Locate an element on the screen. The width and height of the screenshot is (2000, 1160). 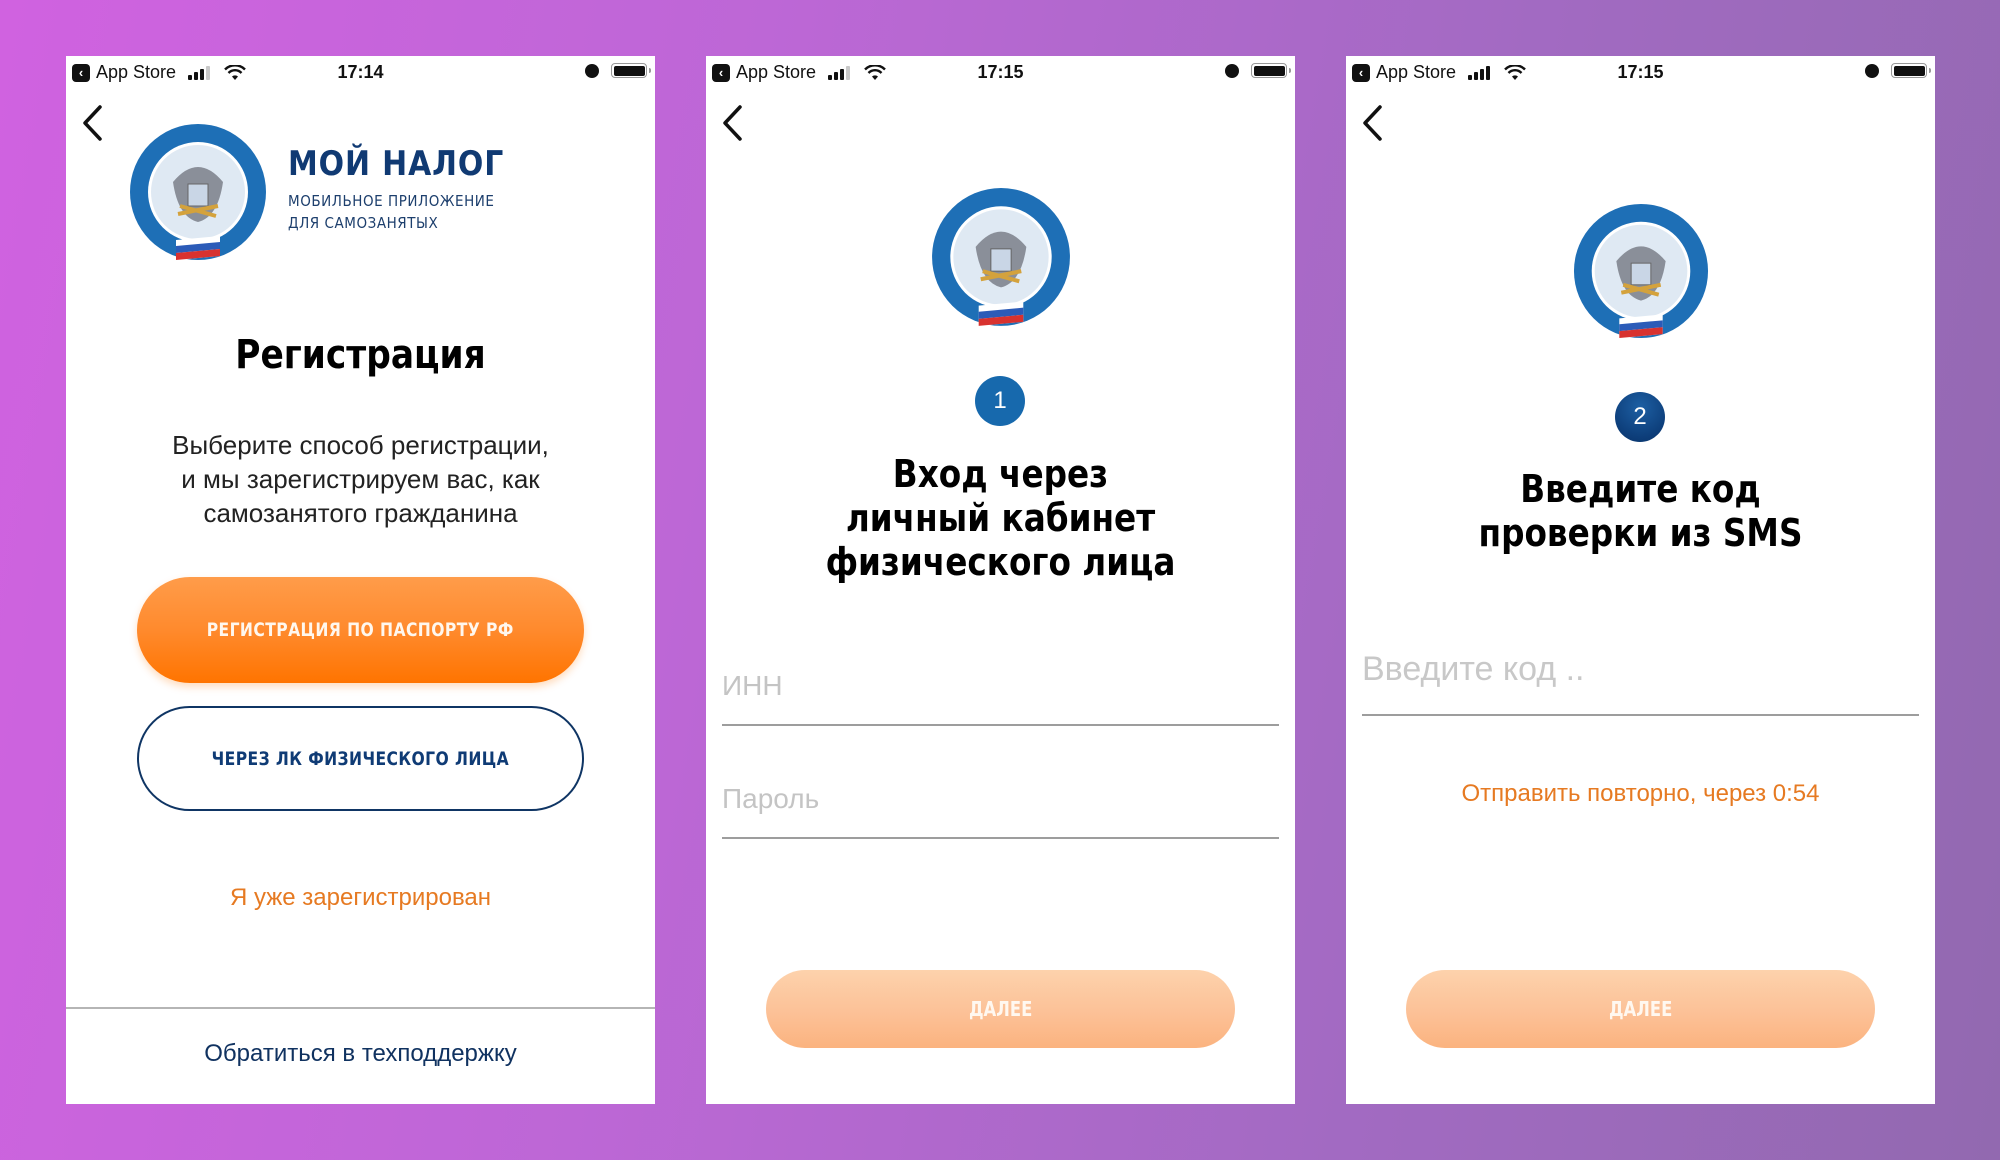
password-placeholder: Пароль is located at coordinates (771, 798).